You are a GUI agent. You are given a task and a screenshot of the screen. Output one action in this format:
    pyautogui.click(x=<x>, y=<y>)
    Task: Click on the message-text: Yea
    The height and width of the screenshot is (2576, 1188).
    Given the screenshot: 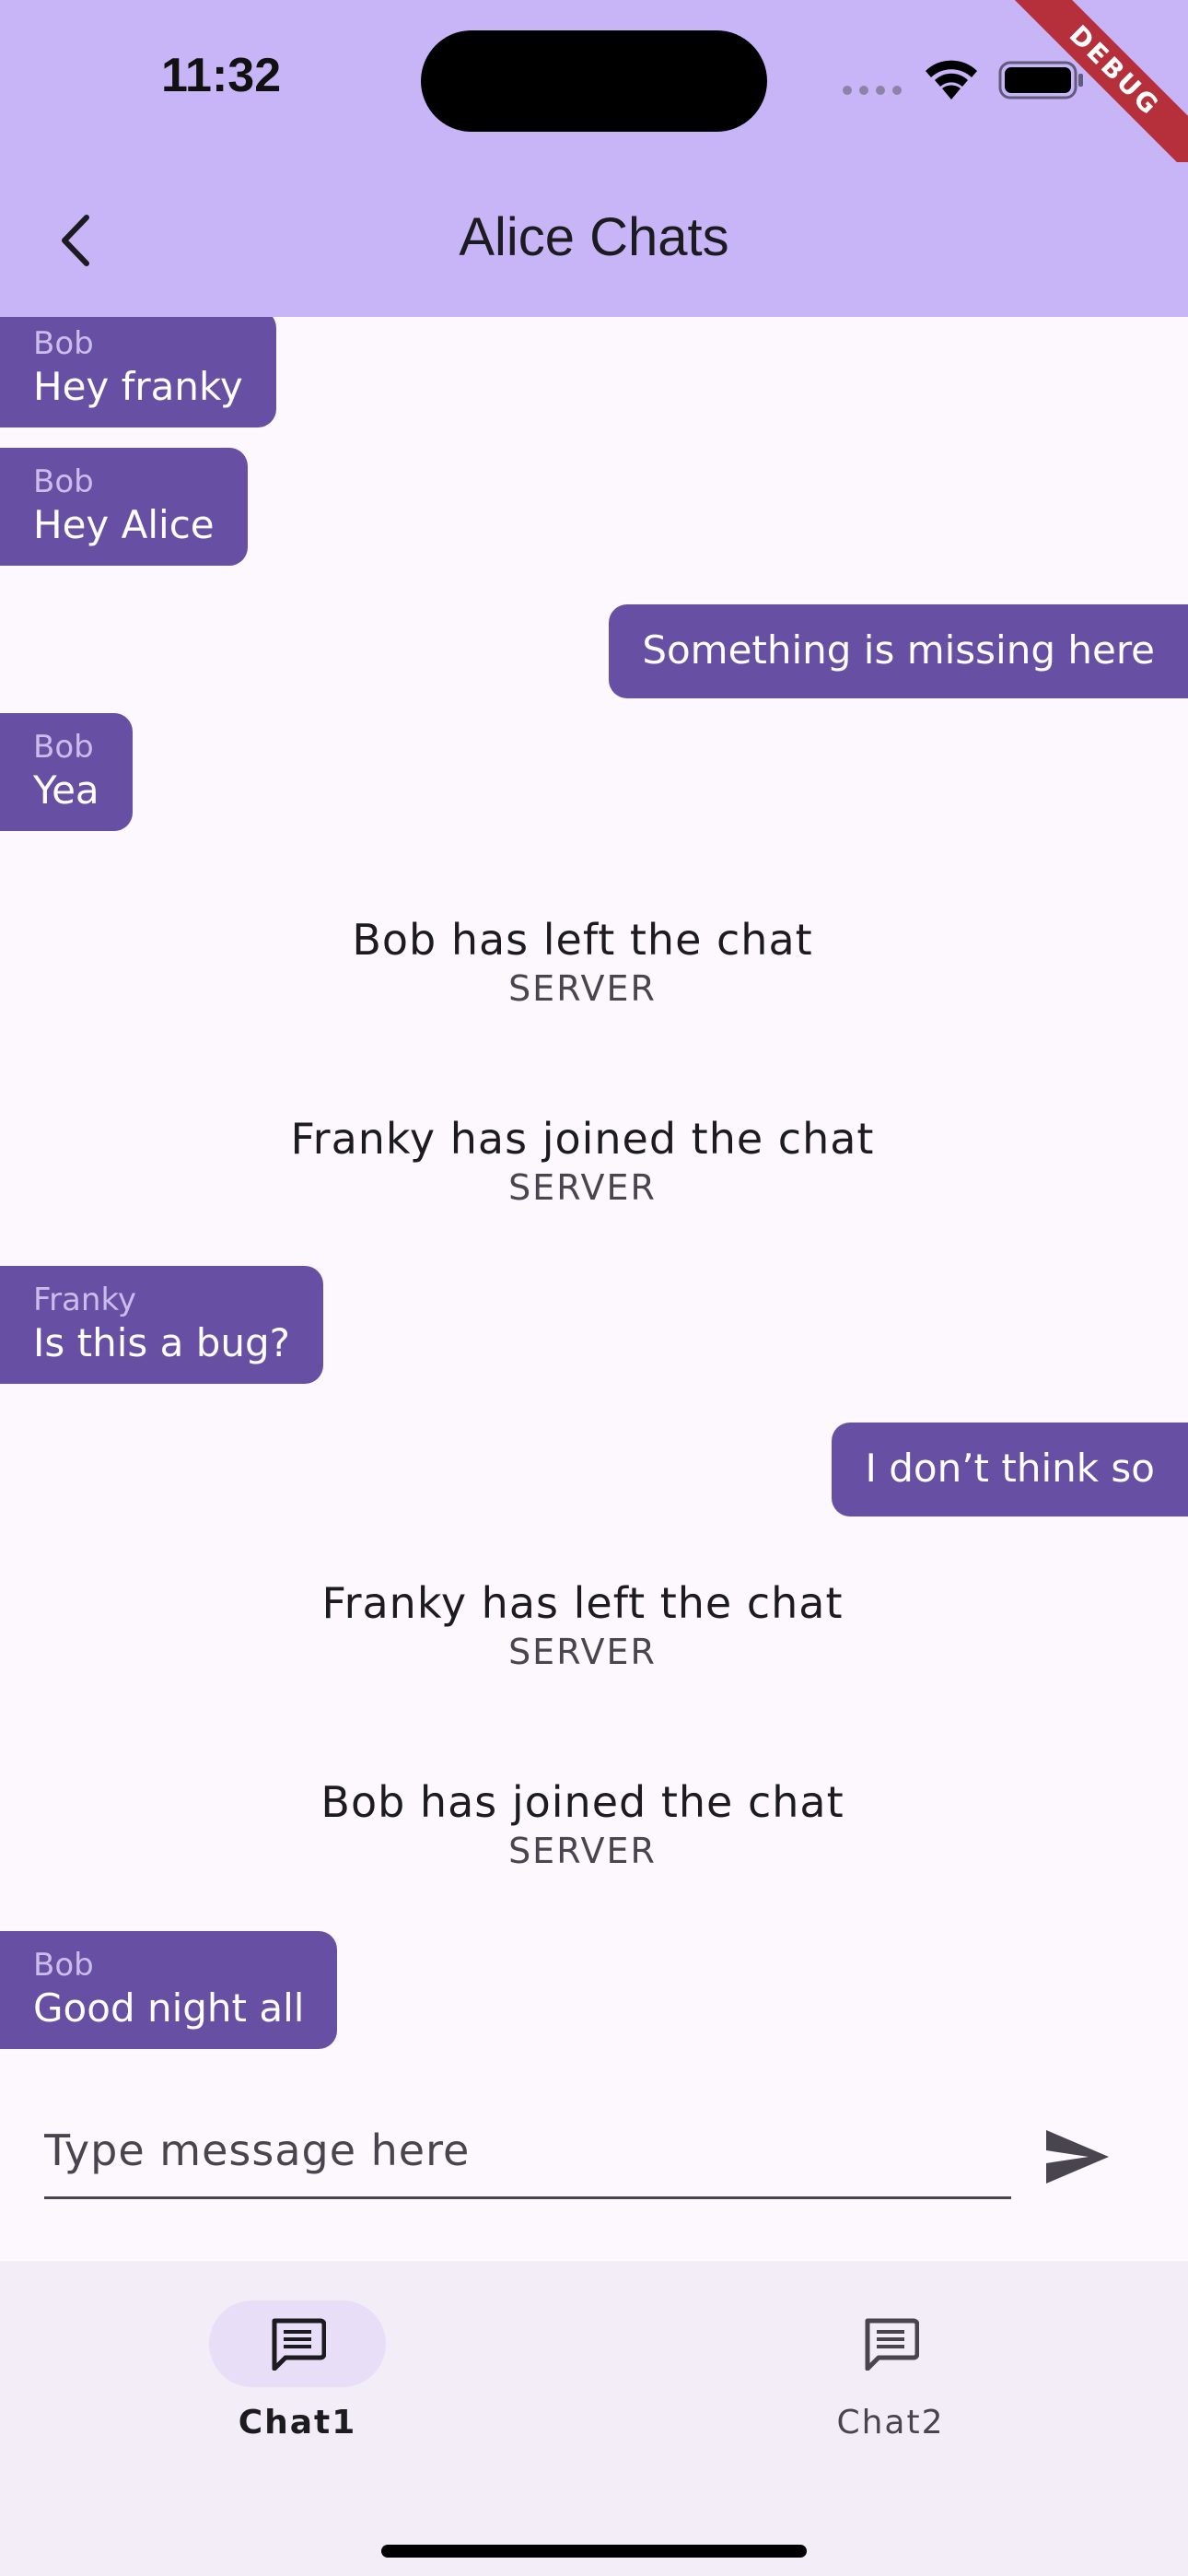 What is the action you would take?
    pyautogui.click(x=66, y=790)
    